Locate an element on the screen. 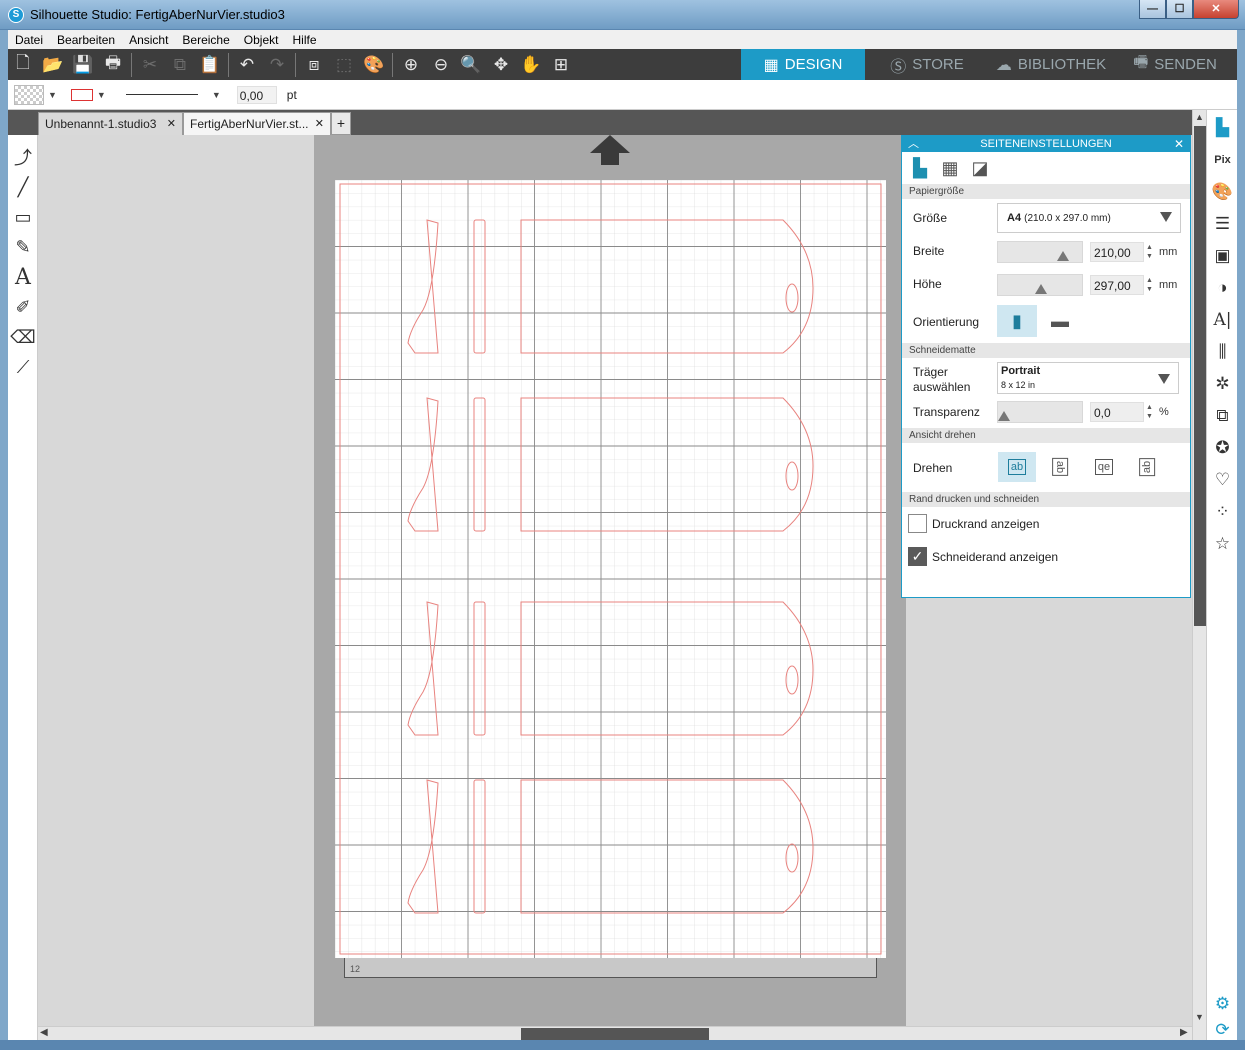 This screenshot has height=1050, width=1245. align-icon: ⫼ is located at coordinates (1222, 351).